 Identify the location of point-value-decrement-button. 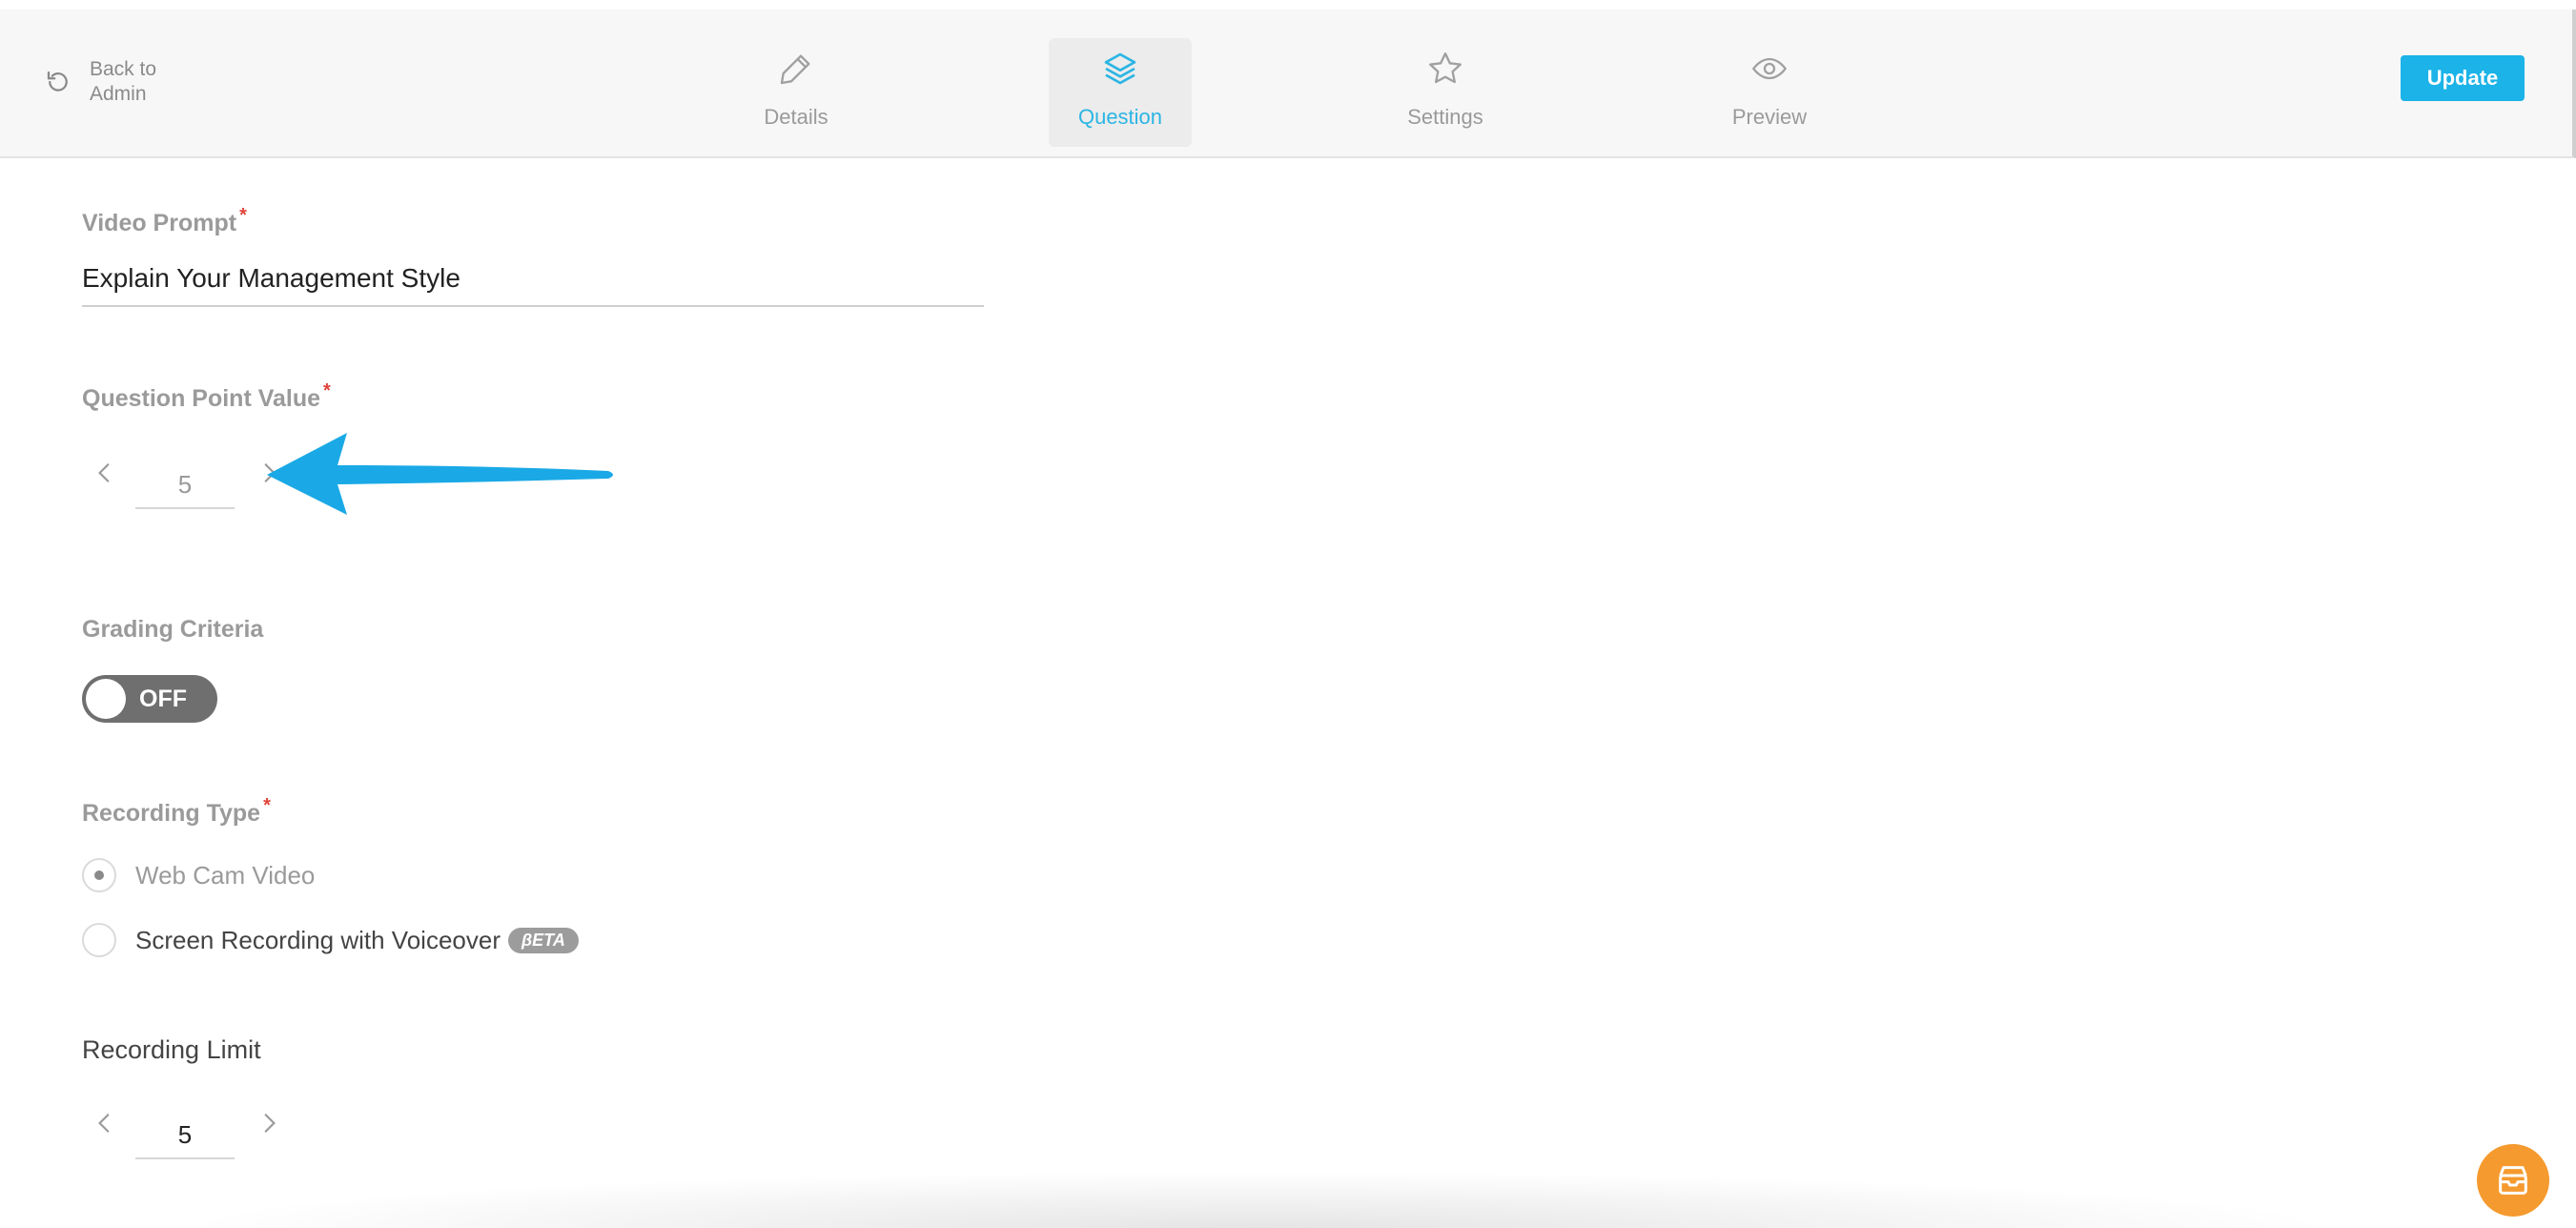
(105, 473).